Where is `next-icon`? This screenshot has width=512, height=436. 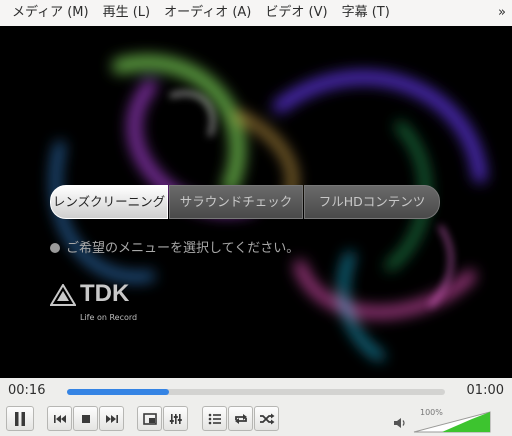 next-icon is located at coordinates (111, 418).